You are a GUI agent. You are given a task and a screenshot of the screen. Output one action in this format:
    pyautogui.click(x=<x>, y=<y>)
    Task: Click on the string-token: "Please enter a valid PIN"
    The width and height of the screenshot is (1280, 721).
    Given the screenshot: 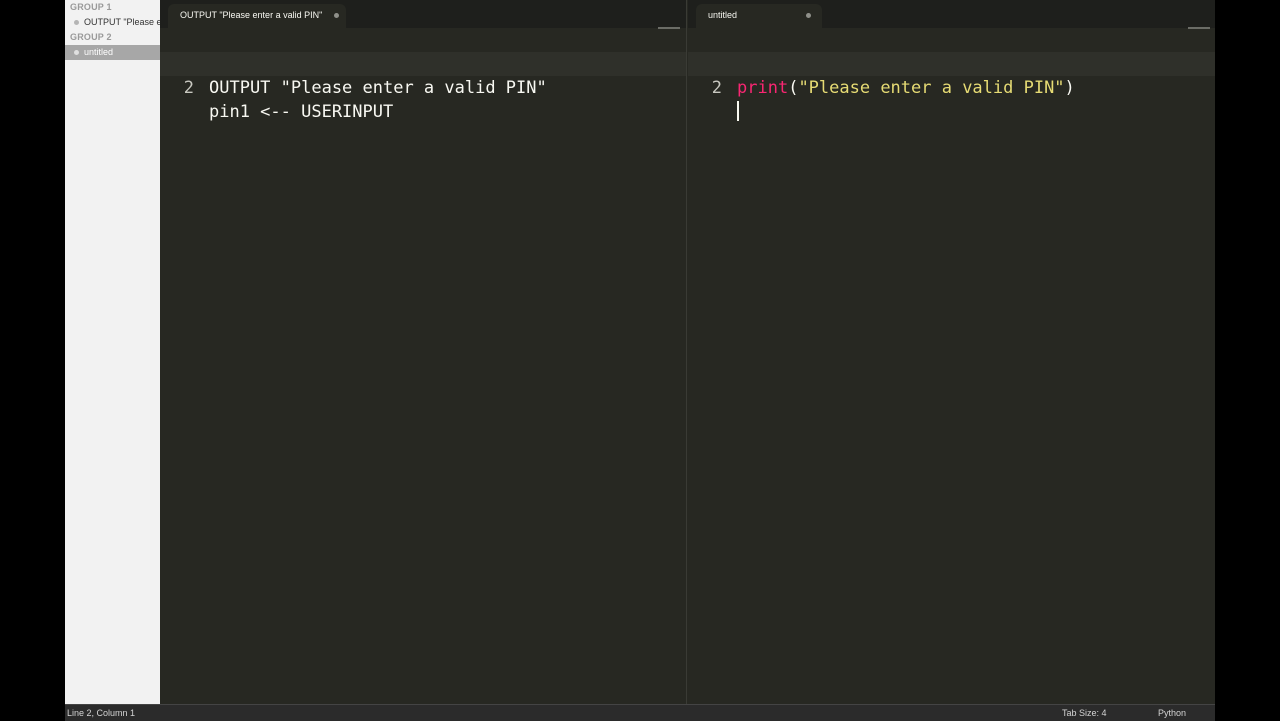 What is the action you would take?
    pyautogui.click(x=931, y=88)
    